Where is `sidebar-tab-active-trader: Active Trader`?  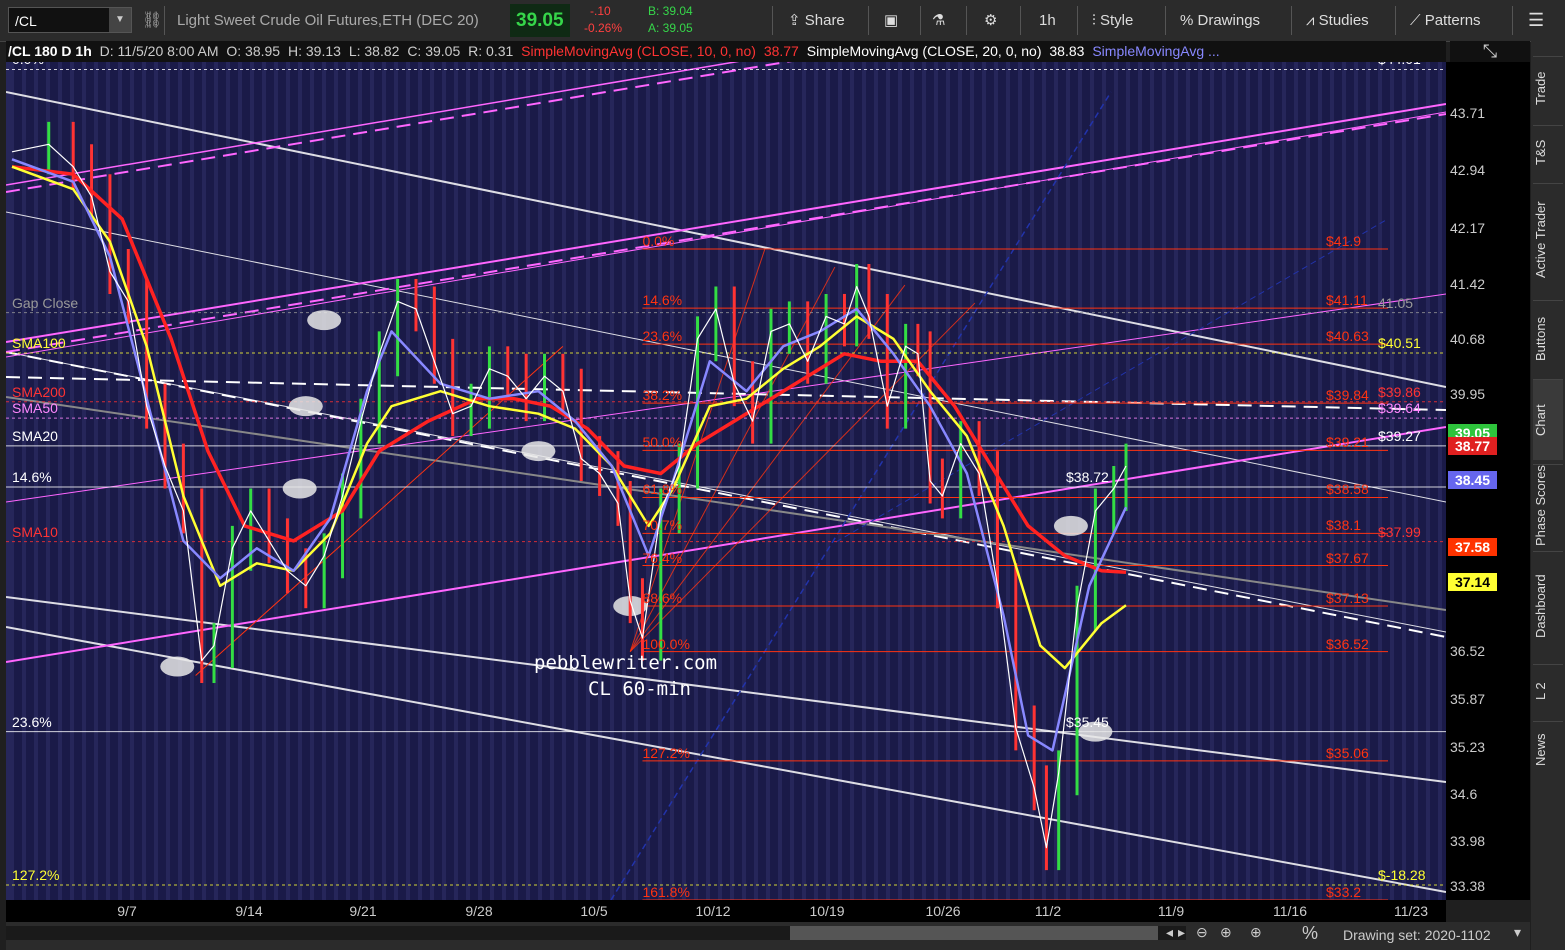
sidebar-tab-active-trader: Active Trader is located at coordinates (1548, 239).